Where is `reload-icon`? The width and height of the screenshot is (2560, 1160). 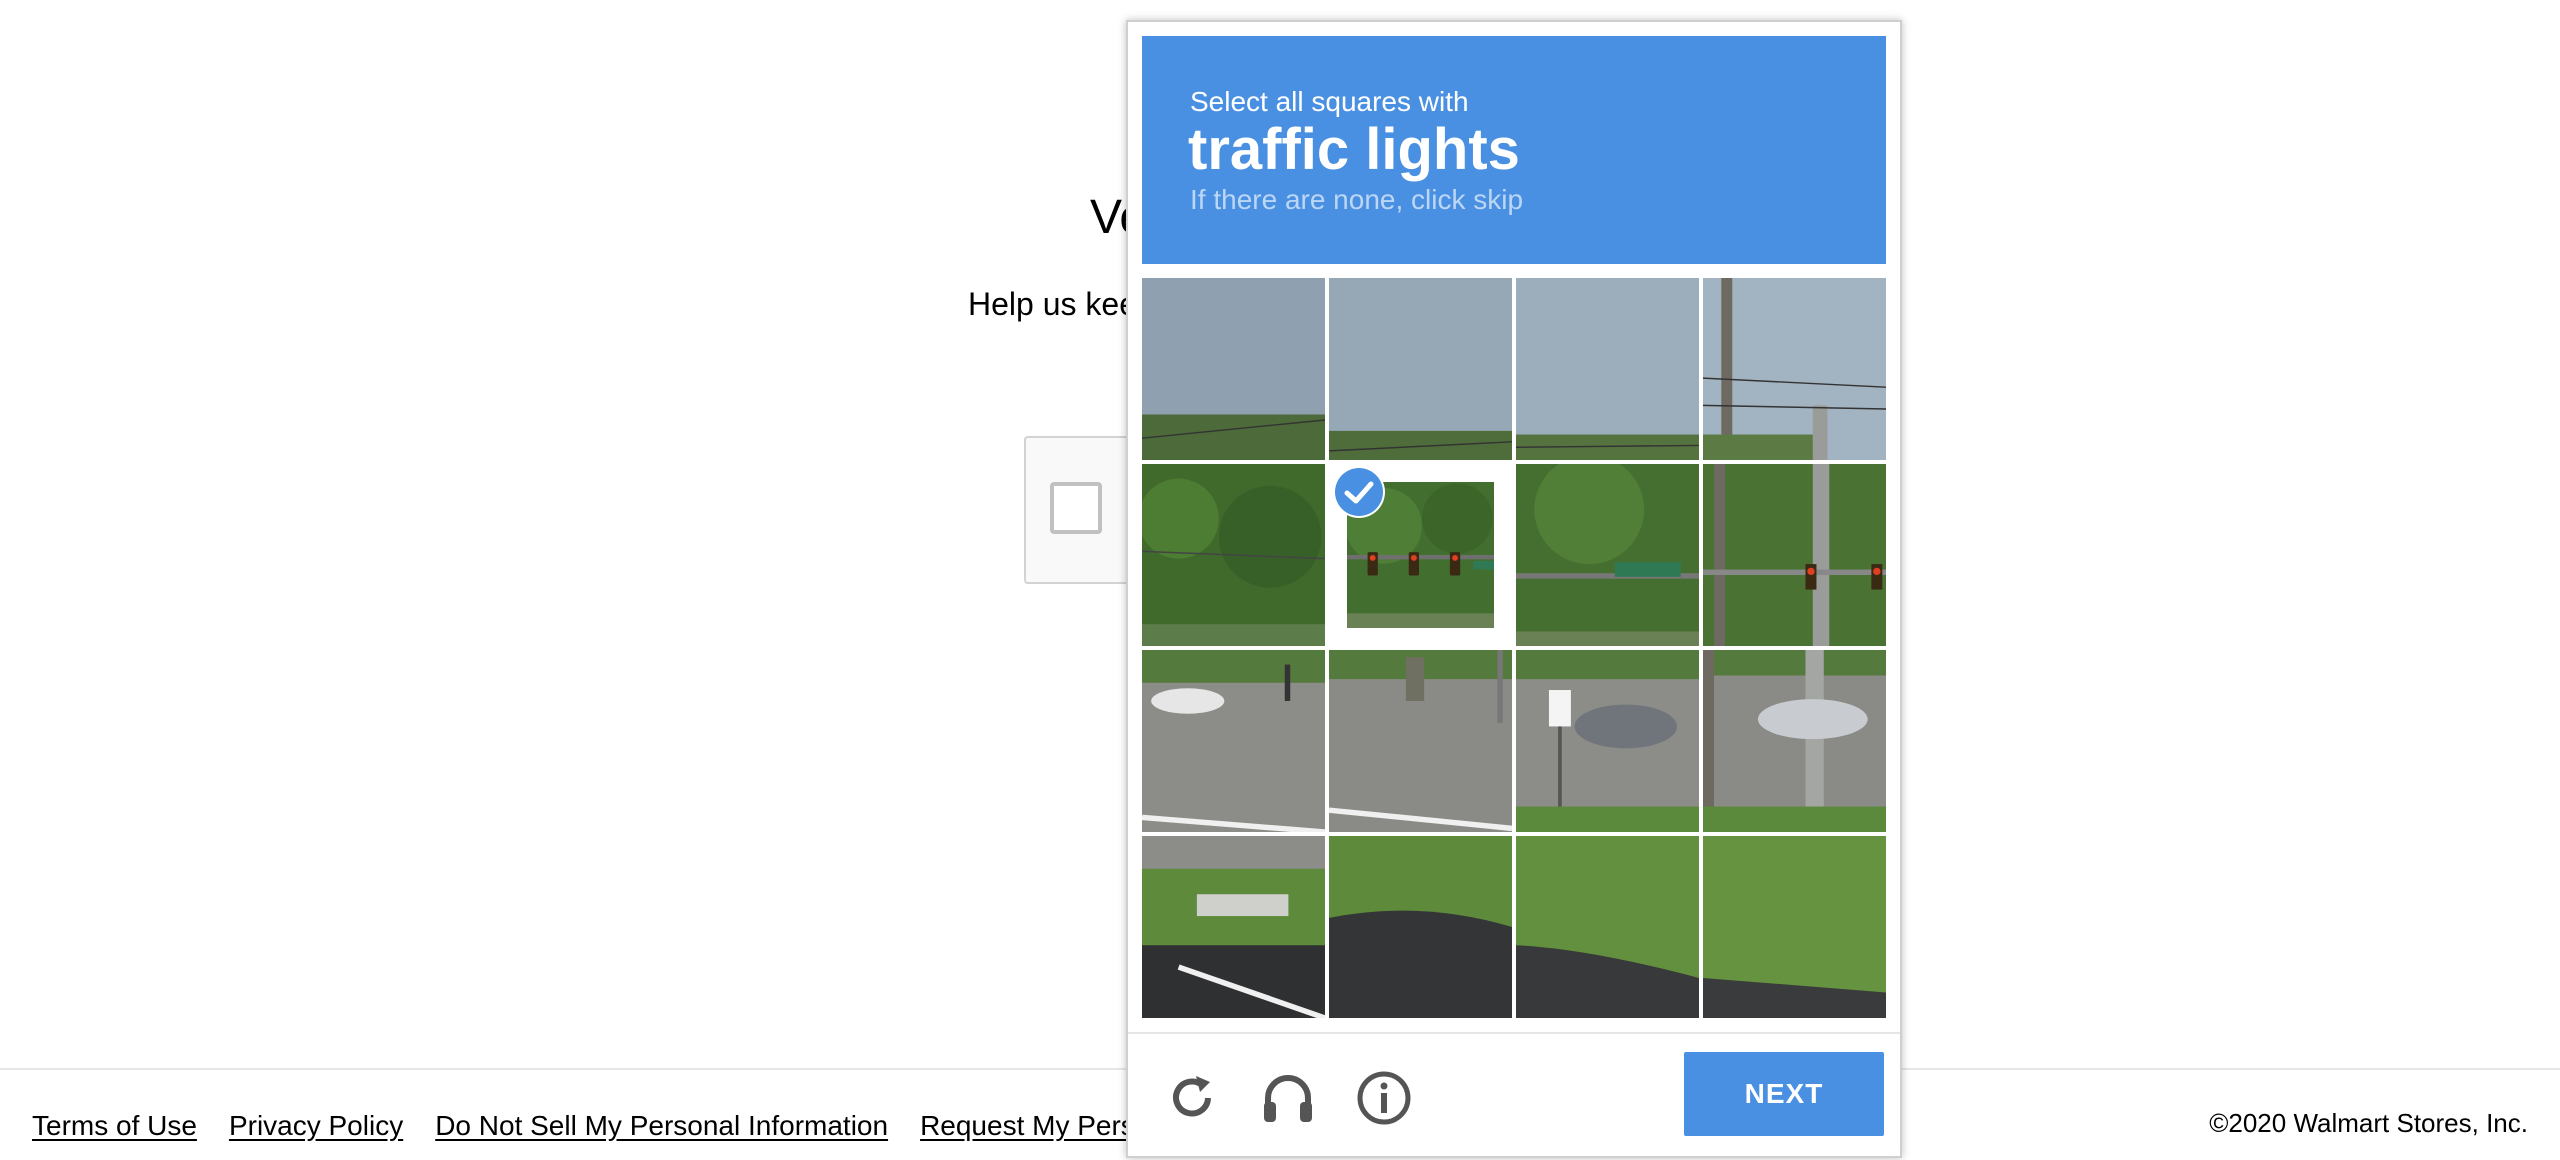 reload-icon is located at coordinates (1192, 1098).